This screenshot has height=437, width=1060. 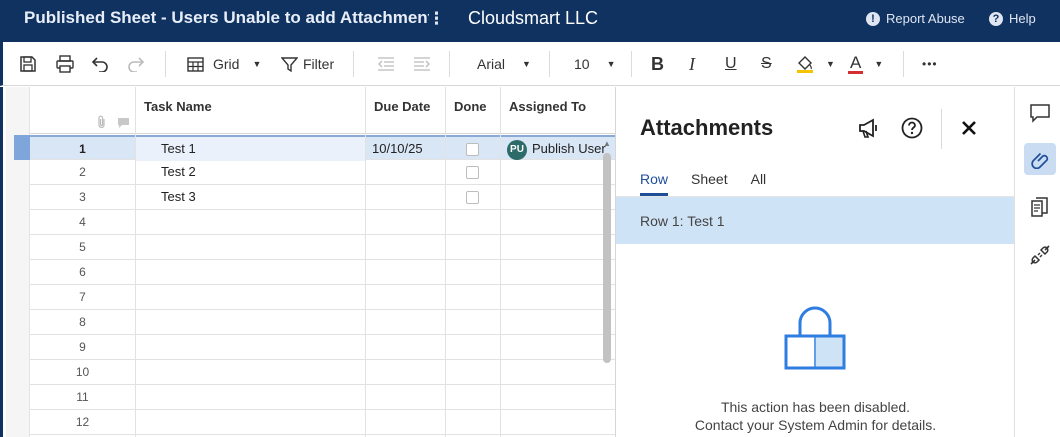 I want to click on more-icon: •••, so click(x=930, y=64).